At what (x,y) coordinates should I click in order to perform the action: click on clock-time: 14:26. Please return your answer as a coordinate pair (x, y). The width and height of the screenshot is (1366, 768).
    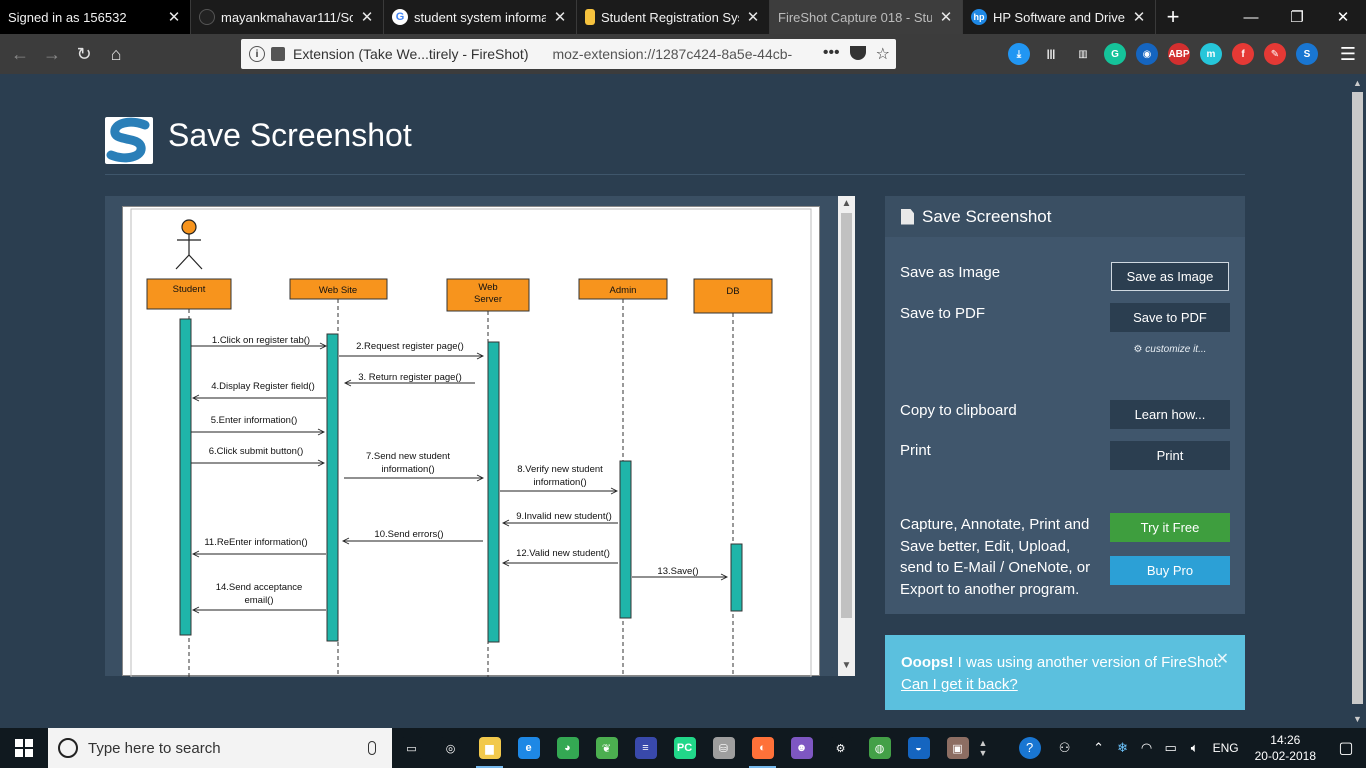
    Looking at the image, I should click on (1285, 740).